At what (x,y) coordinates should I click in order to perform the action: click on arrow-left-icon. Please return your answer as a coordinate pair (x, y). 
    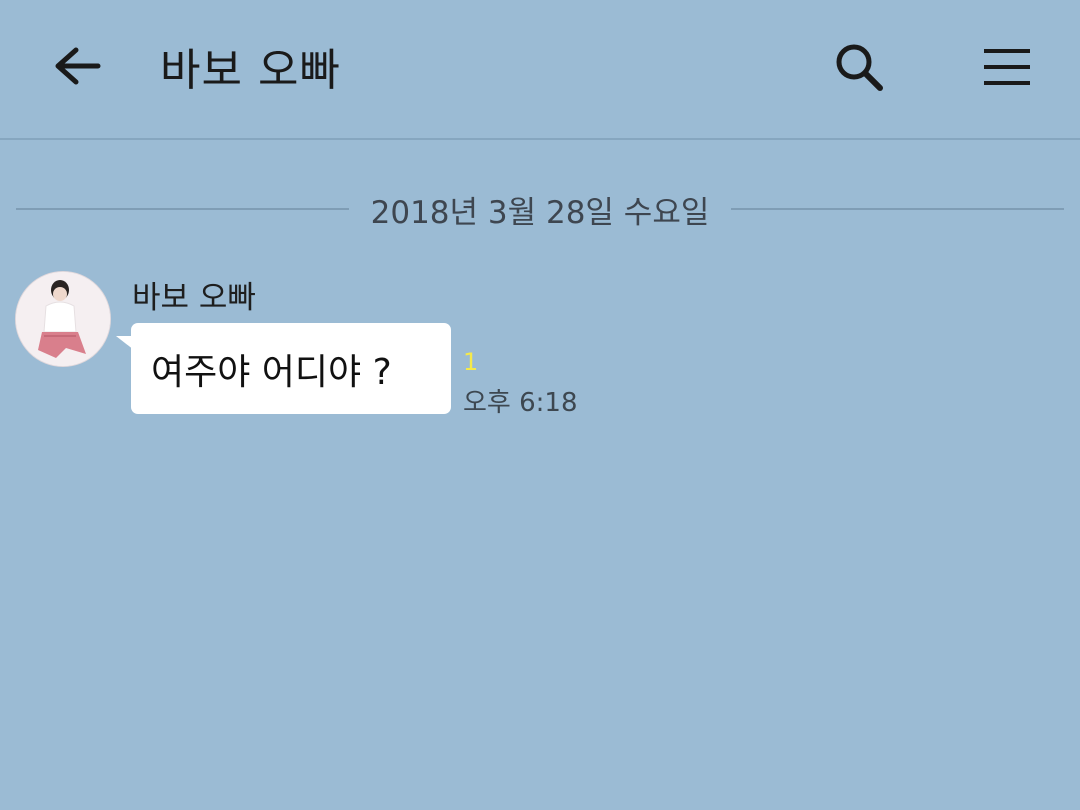
    Looking at the image, I should click on (78, 66).